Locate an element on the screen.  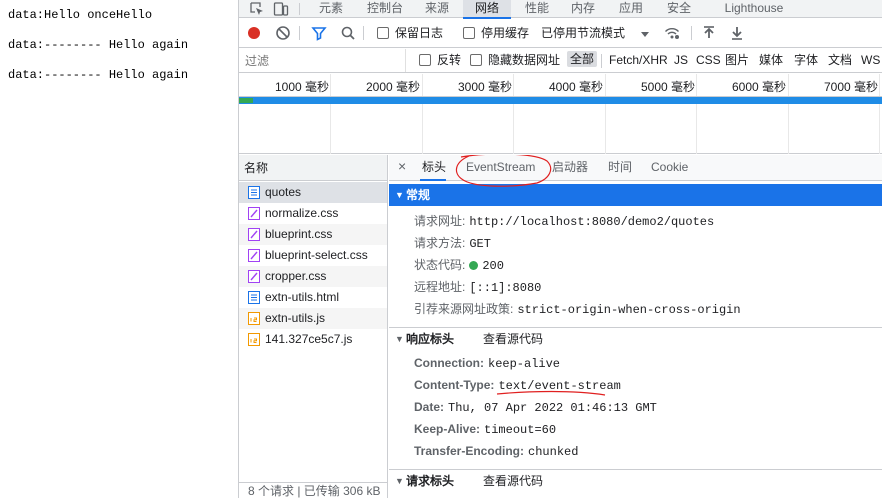
device-toolbar-icon is located at coordinates (281, 9).